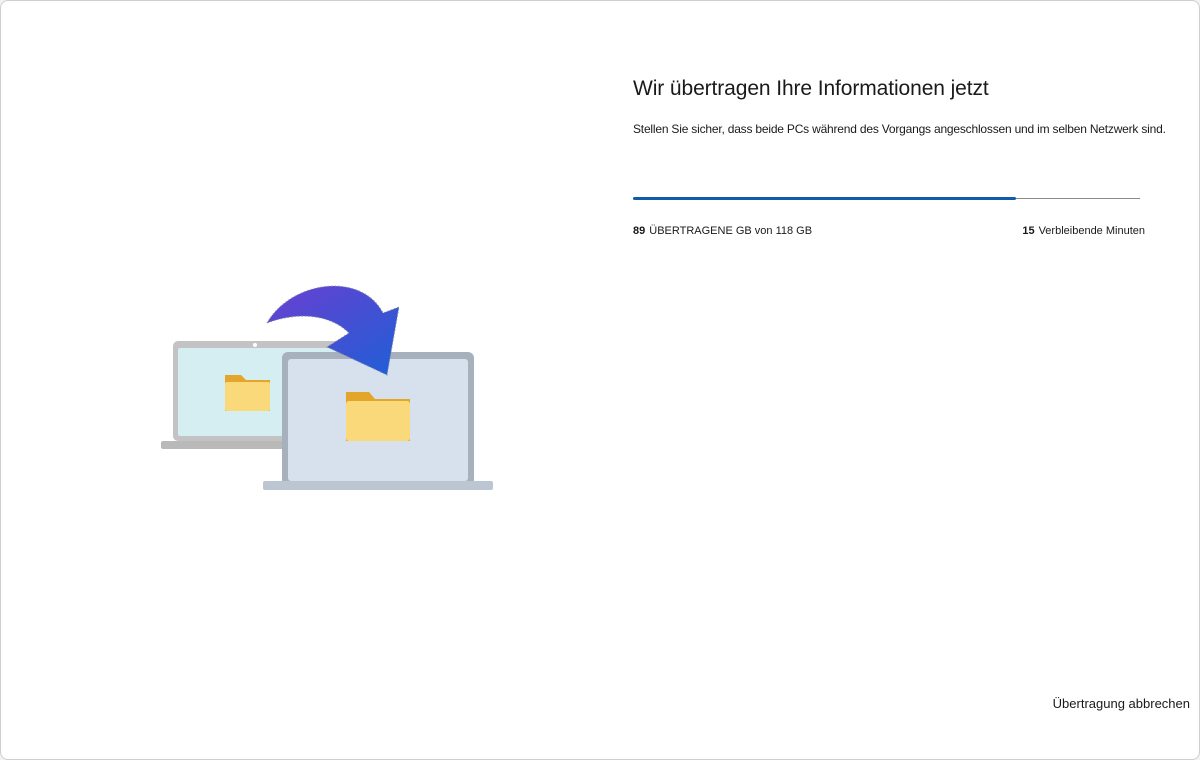 The height and width of the screenshot is (760, 1200). What do you see at coordinates (811, 88) in the screenshot?
I see `page-title: Wir übertragen Ihre Informationen jetzt` at bounding box center [811, 88].